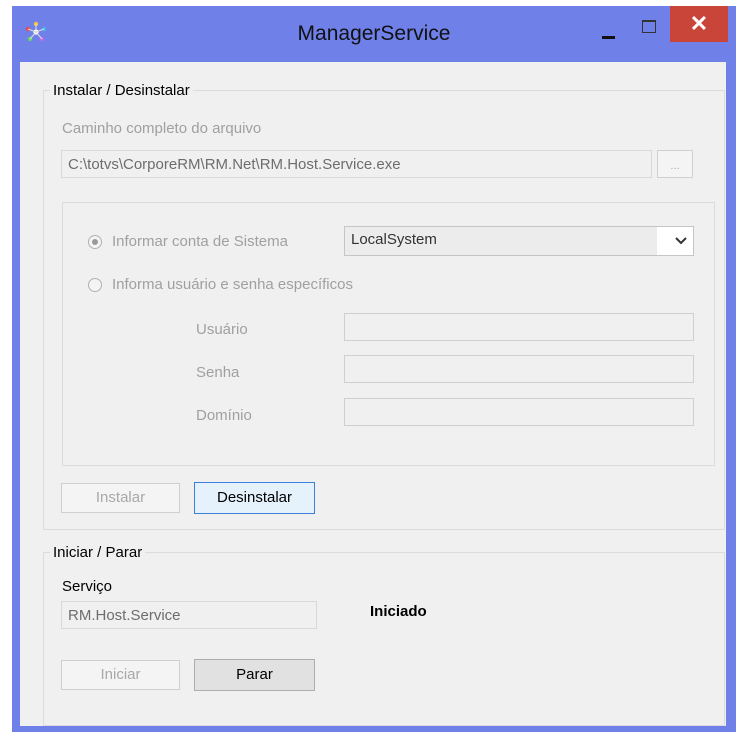 The image size is (742, 742). I want to click on account-select-value: LocalSystem, so click(501, 241).